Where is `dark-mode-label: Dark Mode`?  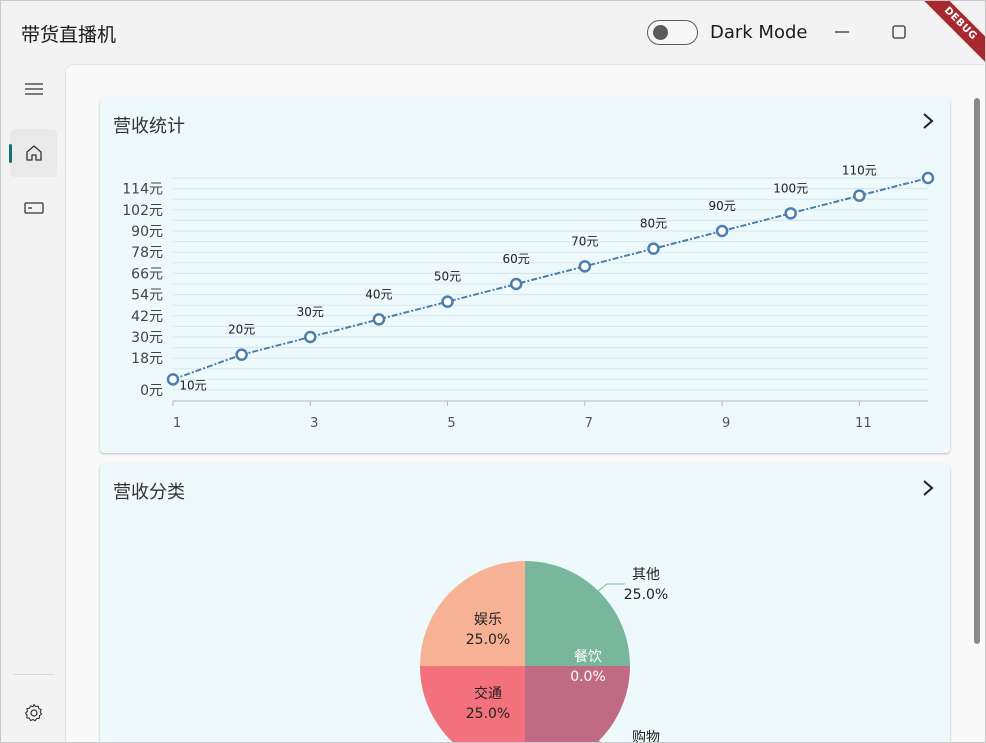
dark-mode-label: Dark Mode is located at coordinates (759, 32).